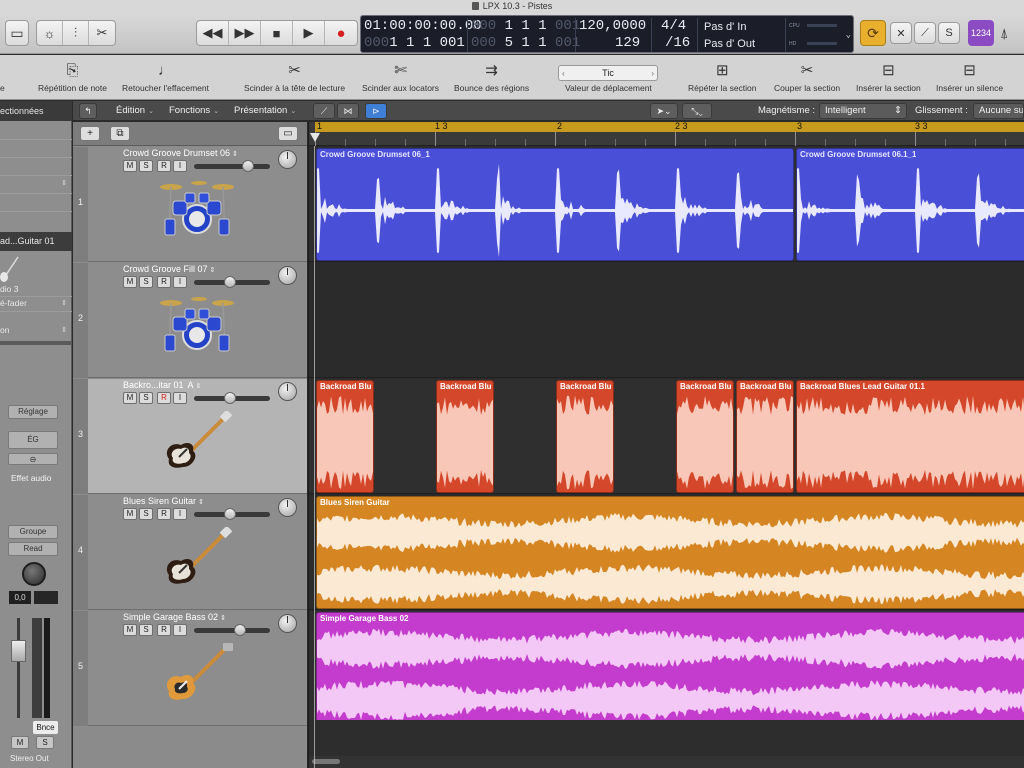 The width and height of the screenshot is (1024, 768). I want to click on solo-mode-button: S, so click(949, 33).